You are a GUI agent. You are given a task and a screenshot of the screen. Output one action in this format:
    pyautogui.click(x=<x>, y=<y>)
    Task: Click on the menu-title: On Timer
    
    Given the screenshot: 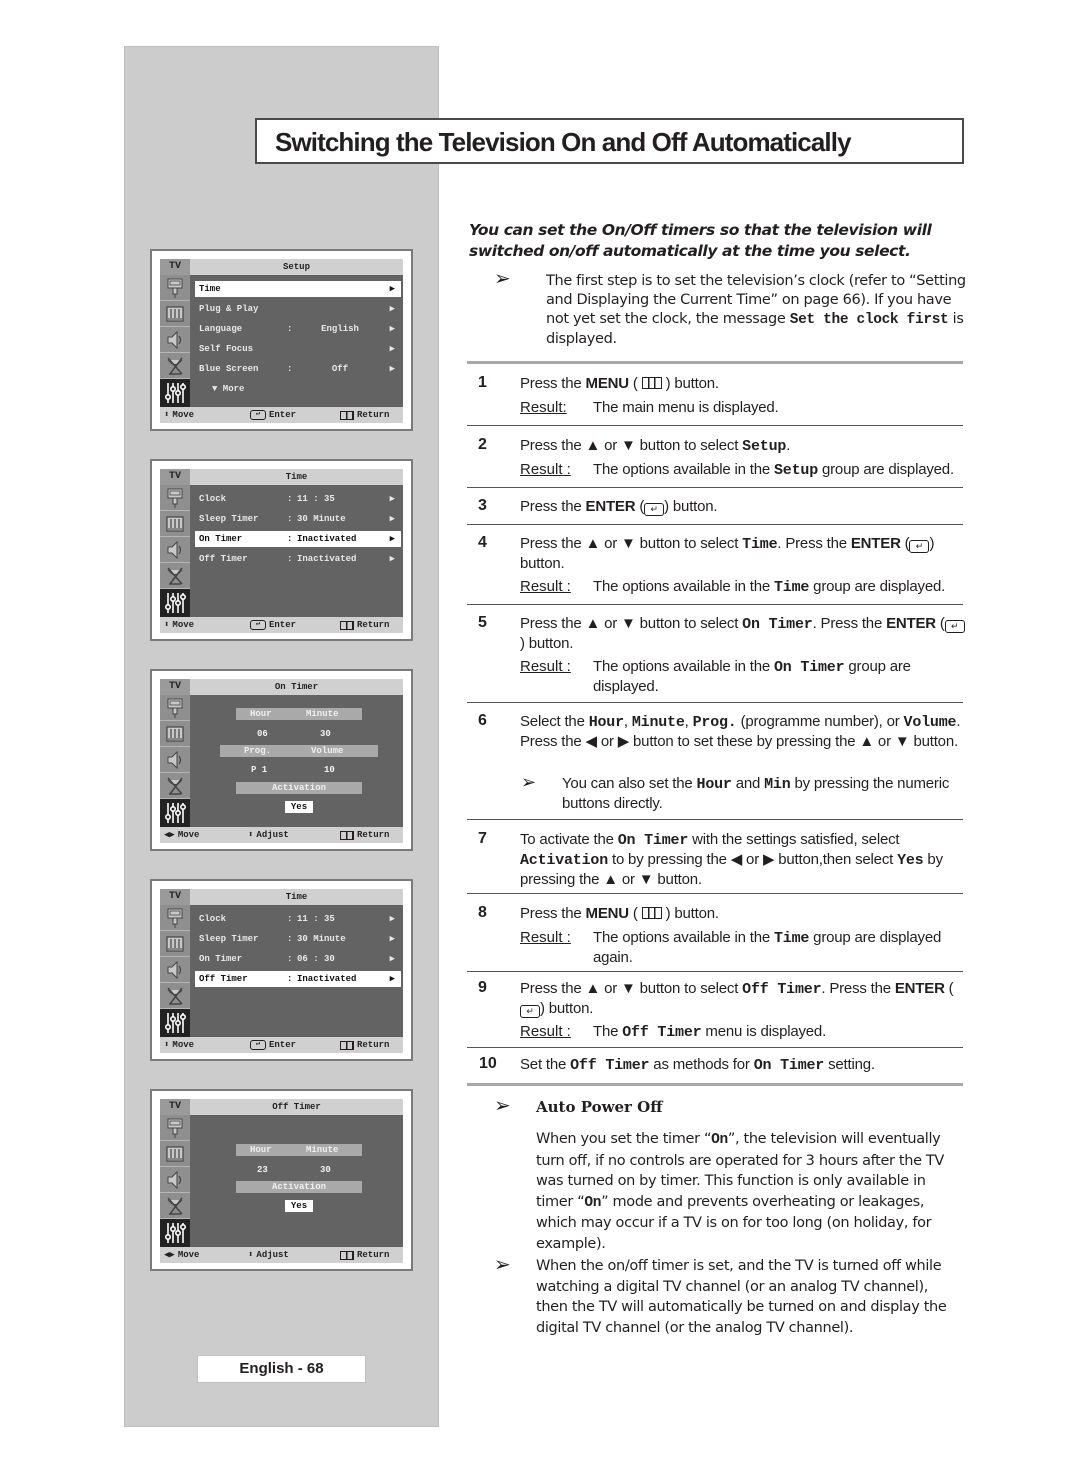 What is the action you would take?
    pyautogui.click(x=296, y=687)
    